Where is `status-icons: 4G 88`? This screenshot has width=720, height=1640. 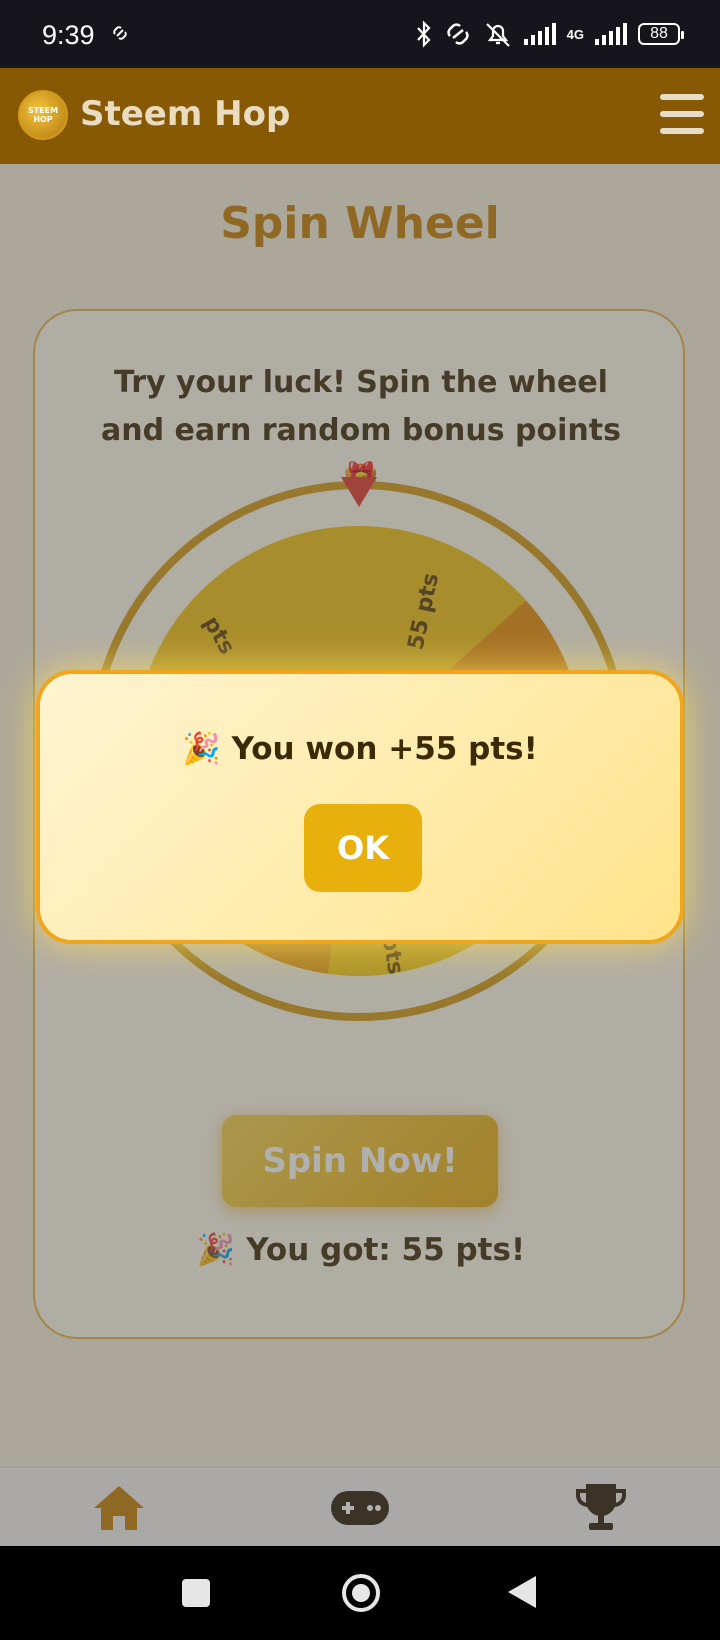
status-icons: 4G 88 is located at coordinates (549, 34).